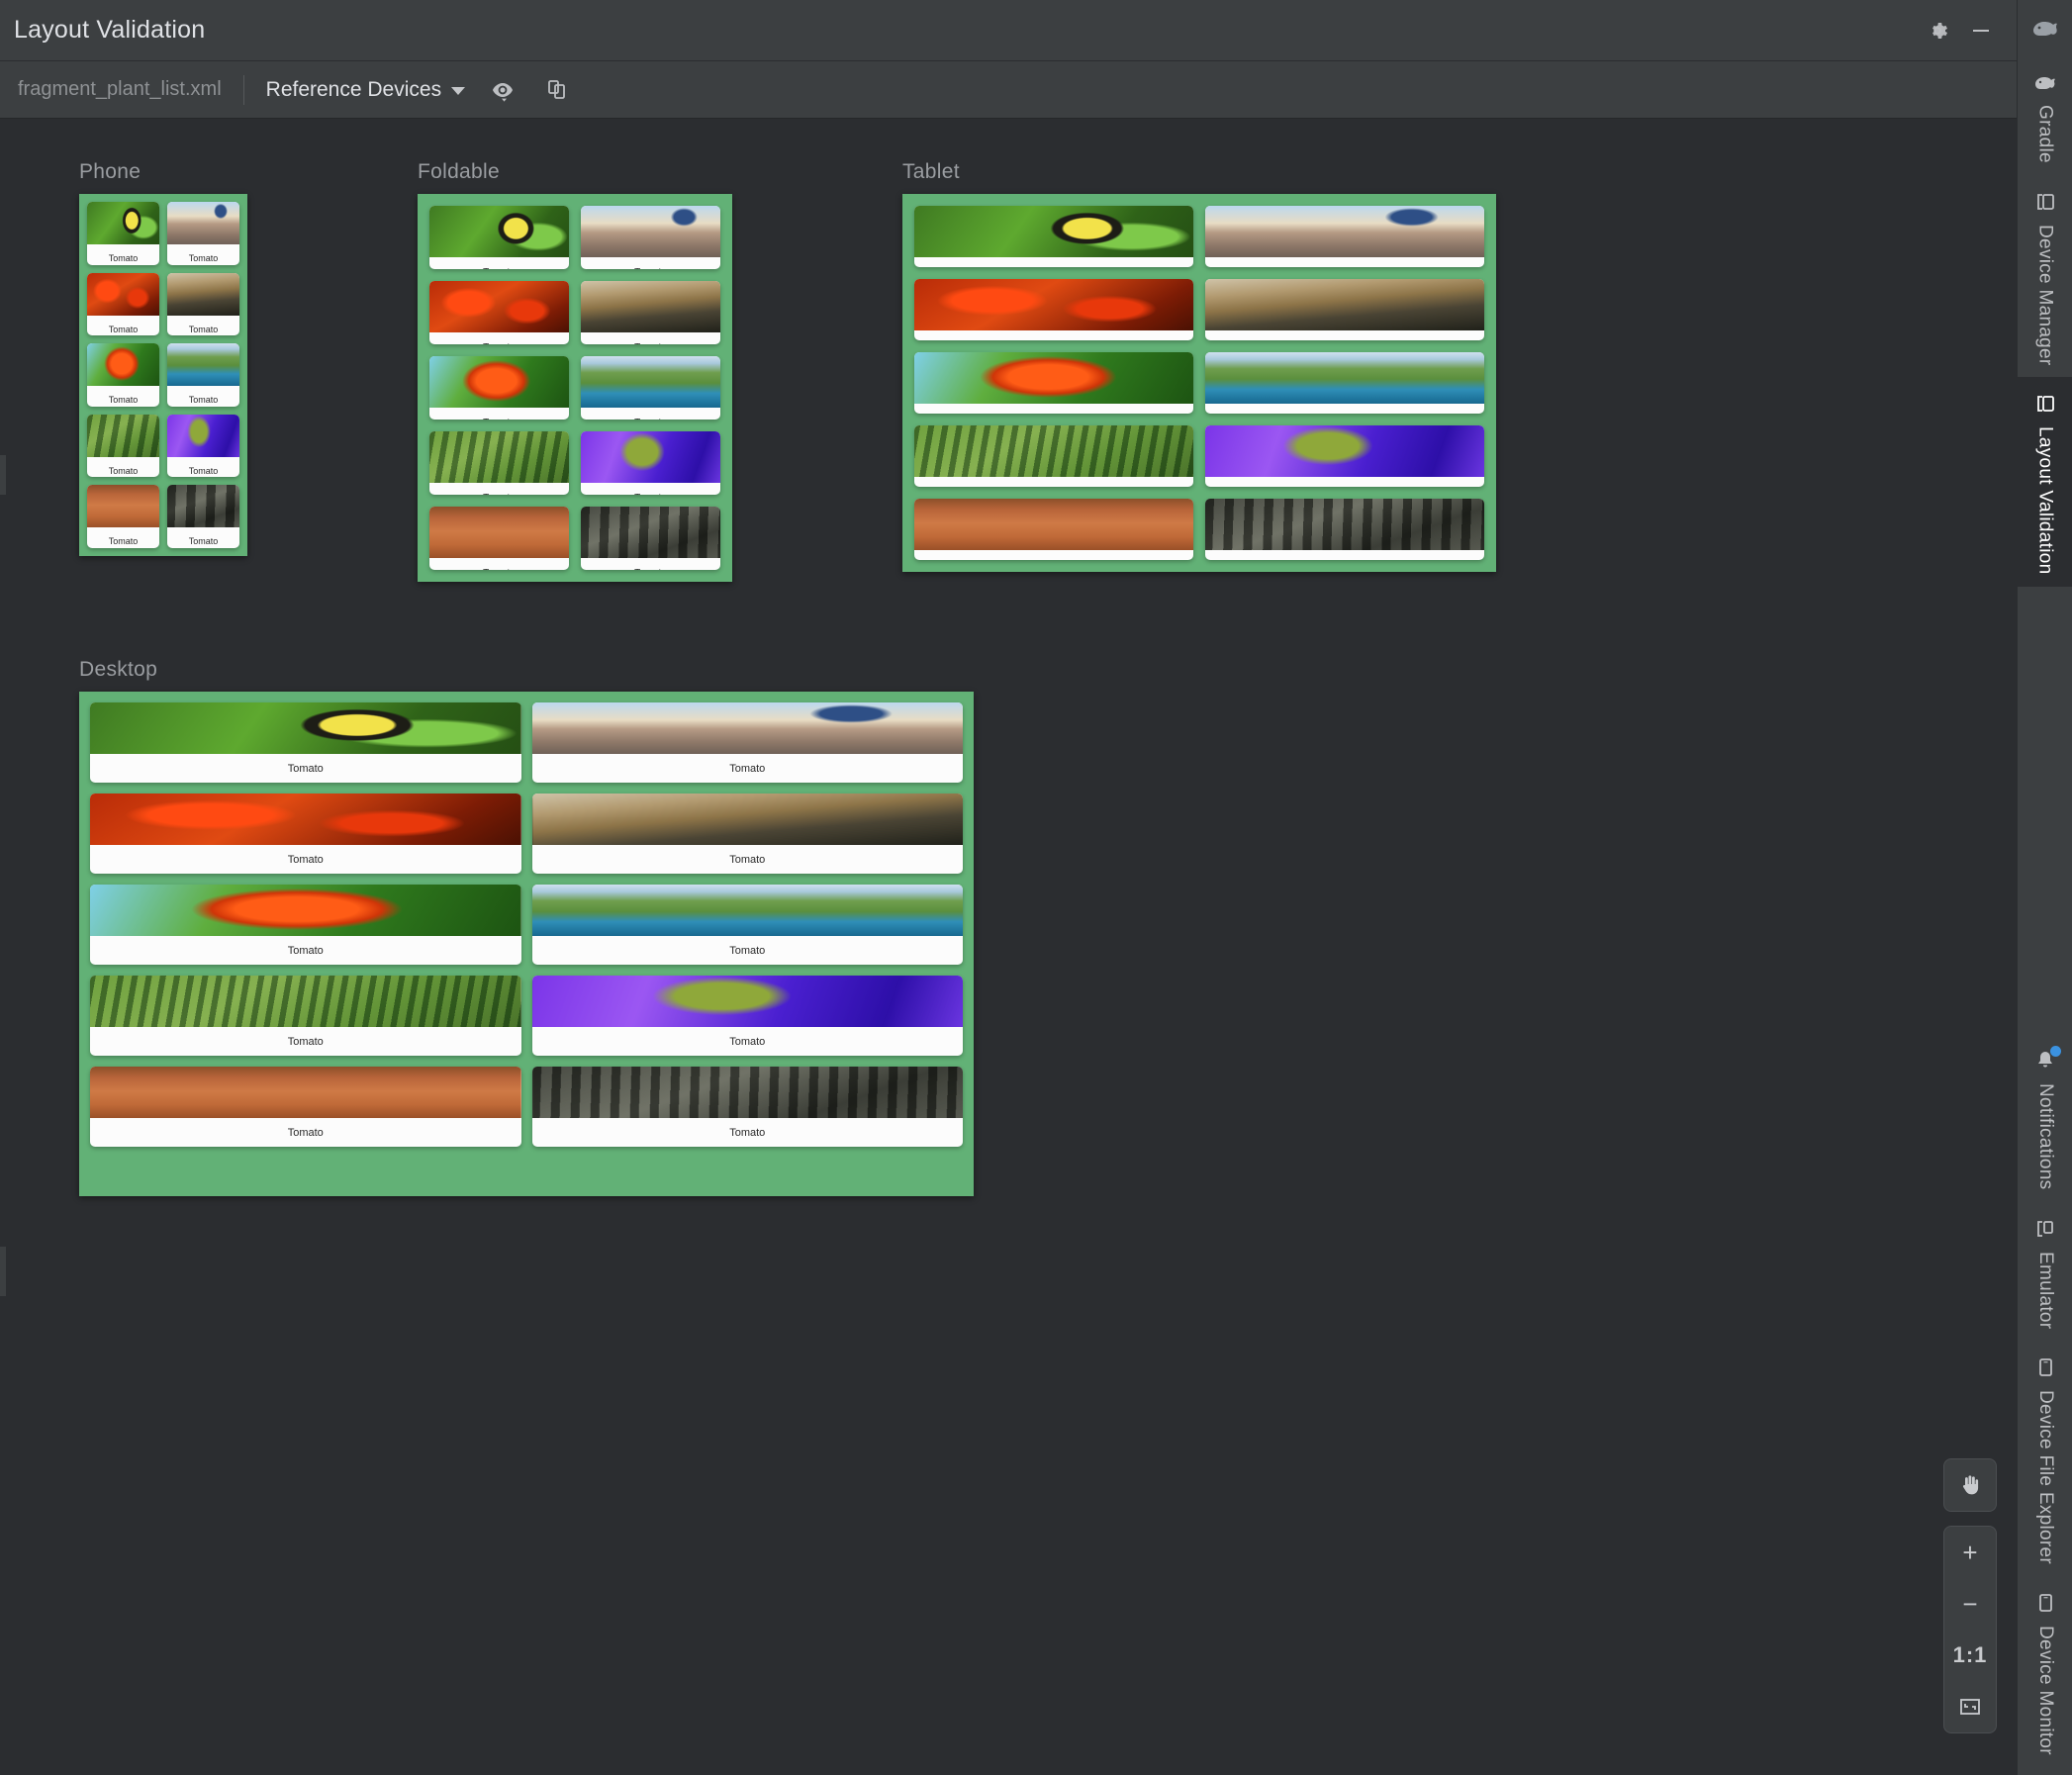 This screenshot has height=1775, width=2072. I want to click on sidebar-item-notifications: Notifications, so click(2045, 1117).